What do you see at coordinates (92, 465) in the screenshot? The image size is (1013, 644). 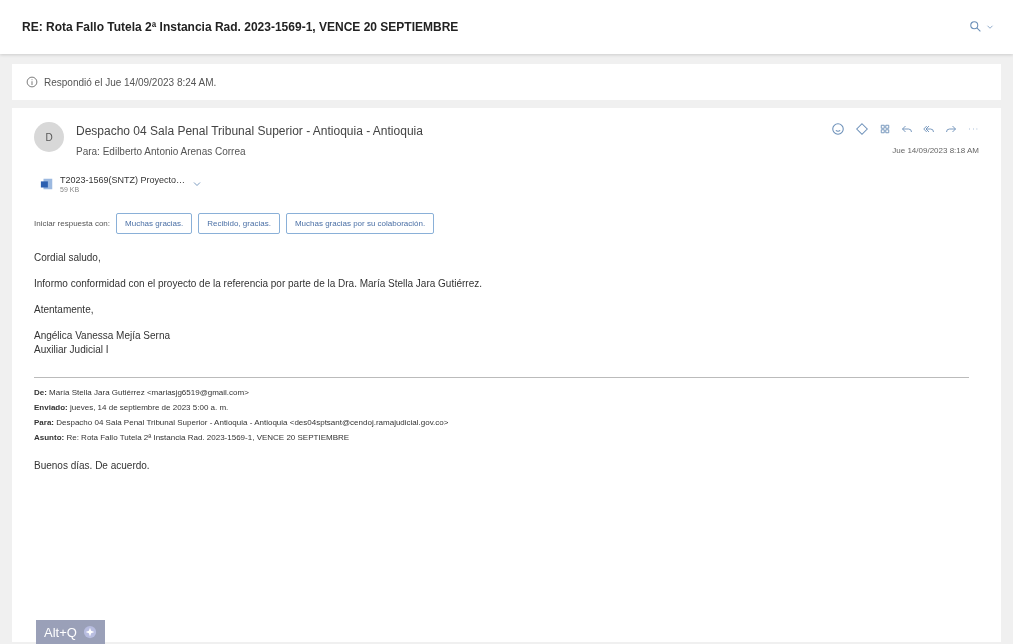 I see `quoted-paragraph: Buenos días. De acuerdo.` at bounding box center [92, 465].